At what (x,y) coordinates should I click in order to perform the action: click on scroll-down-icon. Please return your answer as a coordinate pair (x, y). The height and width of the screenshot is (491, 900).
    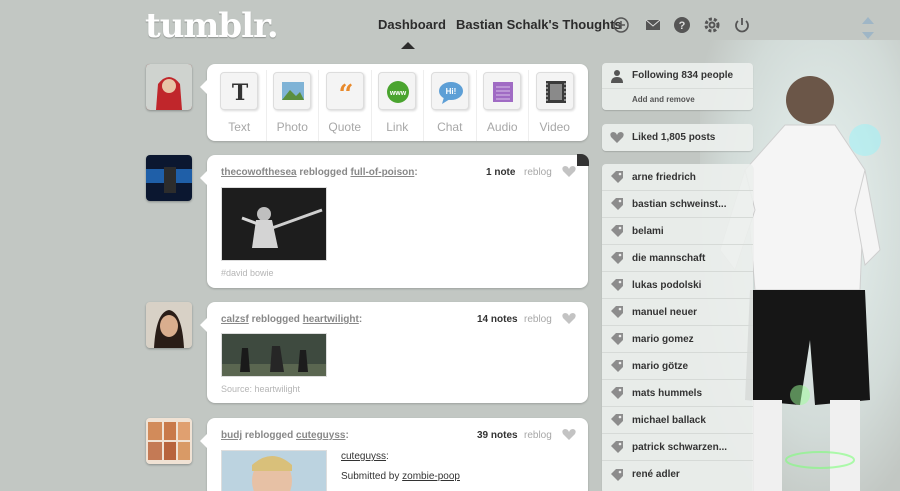
    Looking at the image, I should click on (868, 35).